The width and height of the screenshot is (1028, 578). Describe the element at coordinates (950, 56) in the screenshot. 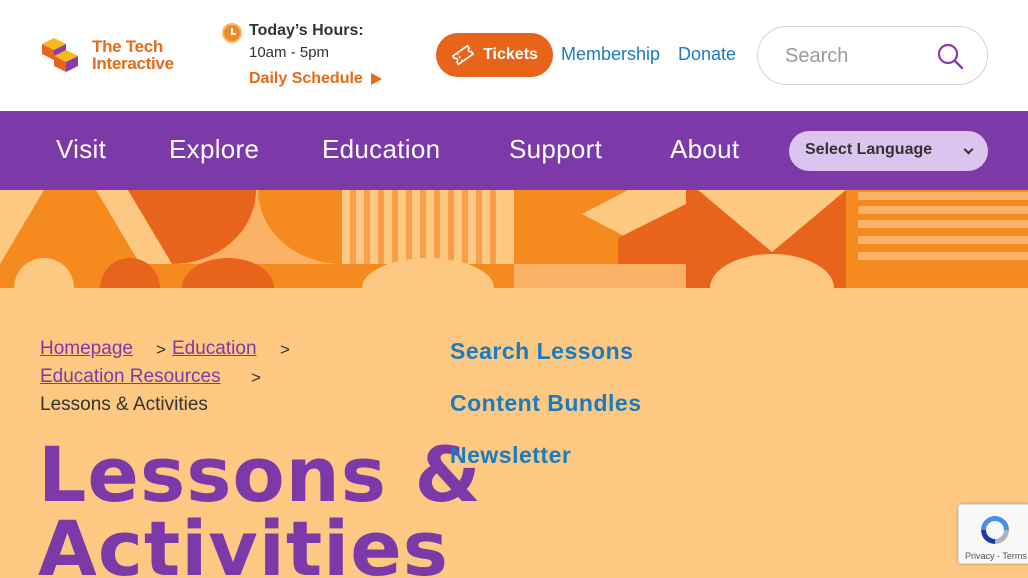

I see `search-icon` at that location.